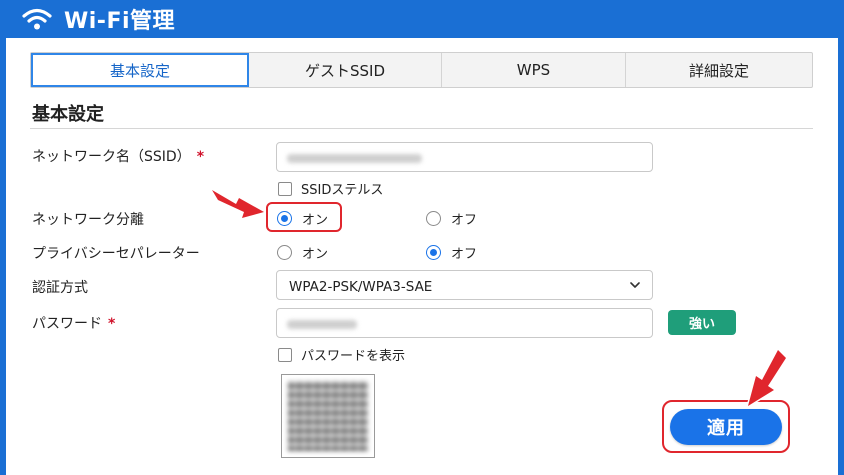 This screenshot has width=844, height=475. I want to click on ssid-input, so click(464, 157).